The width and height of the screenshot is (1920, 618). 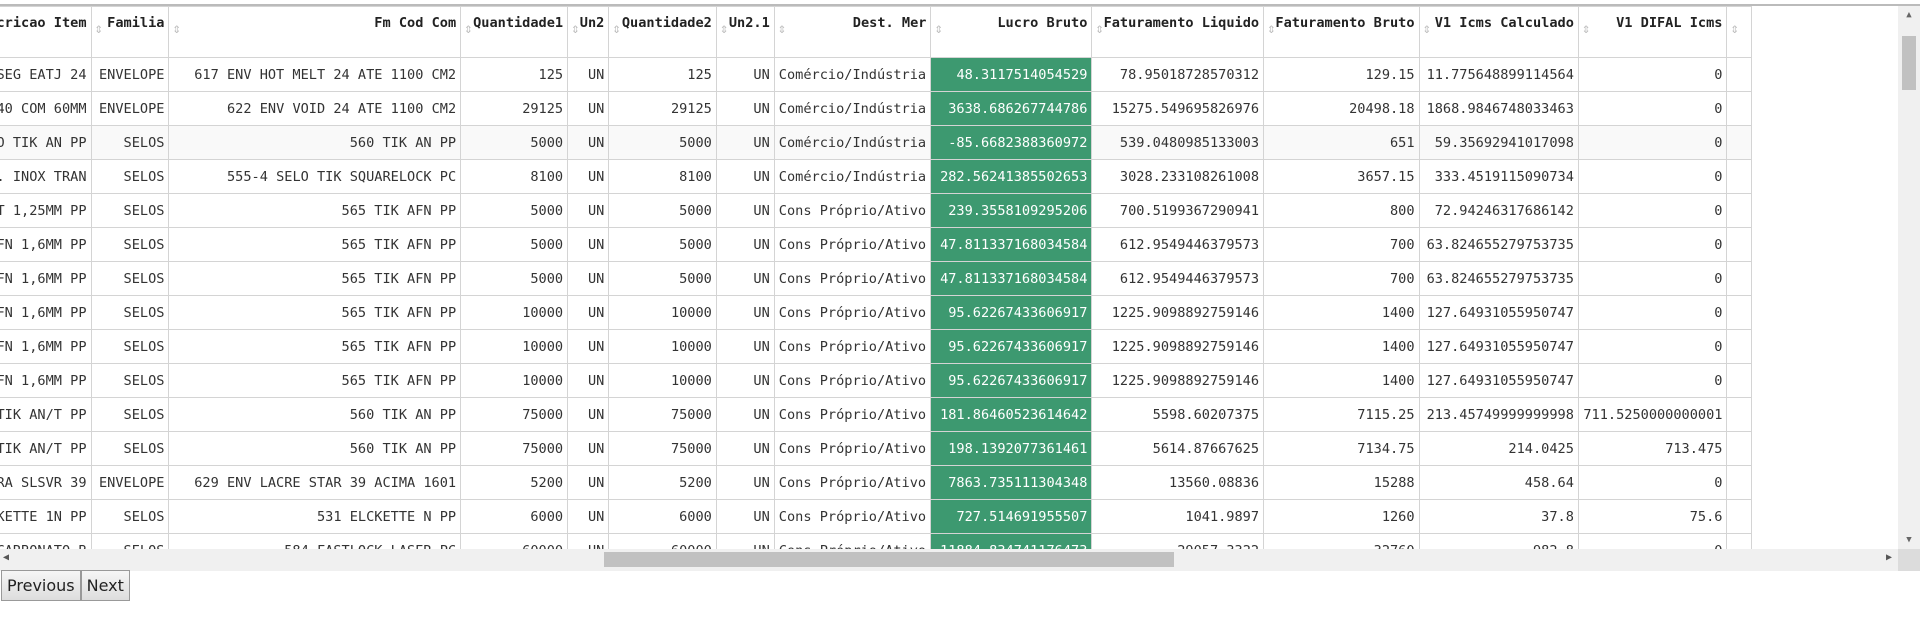 I want to click on column-header-label: Quantidade2, so click(x=666, y=23).